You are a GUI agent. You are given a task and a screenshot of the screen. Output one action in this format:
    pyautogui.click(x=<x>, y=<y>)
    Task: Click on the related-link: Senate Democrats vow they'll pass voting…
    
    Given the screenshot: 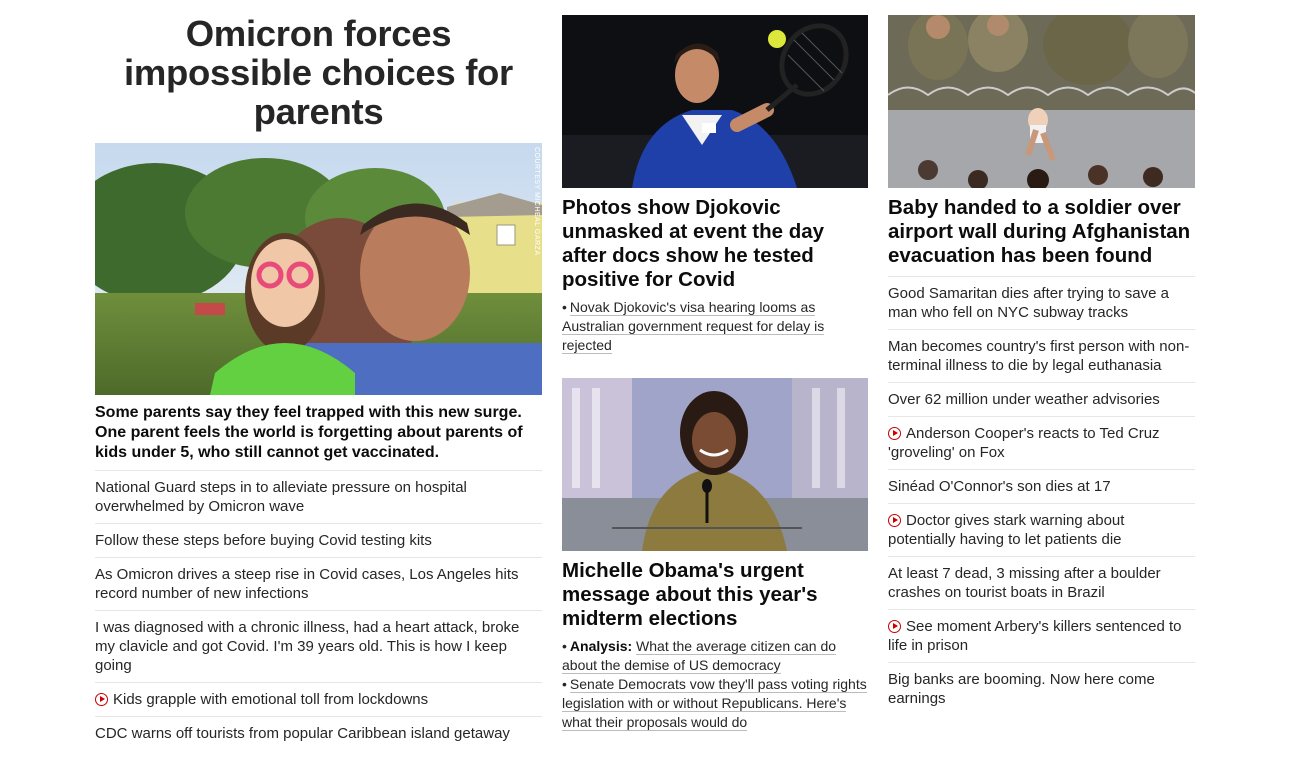 What is the action you would take?
    pyautogui.click(x=714, y=703)
    